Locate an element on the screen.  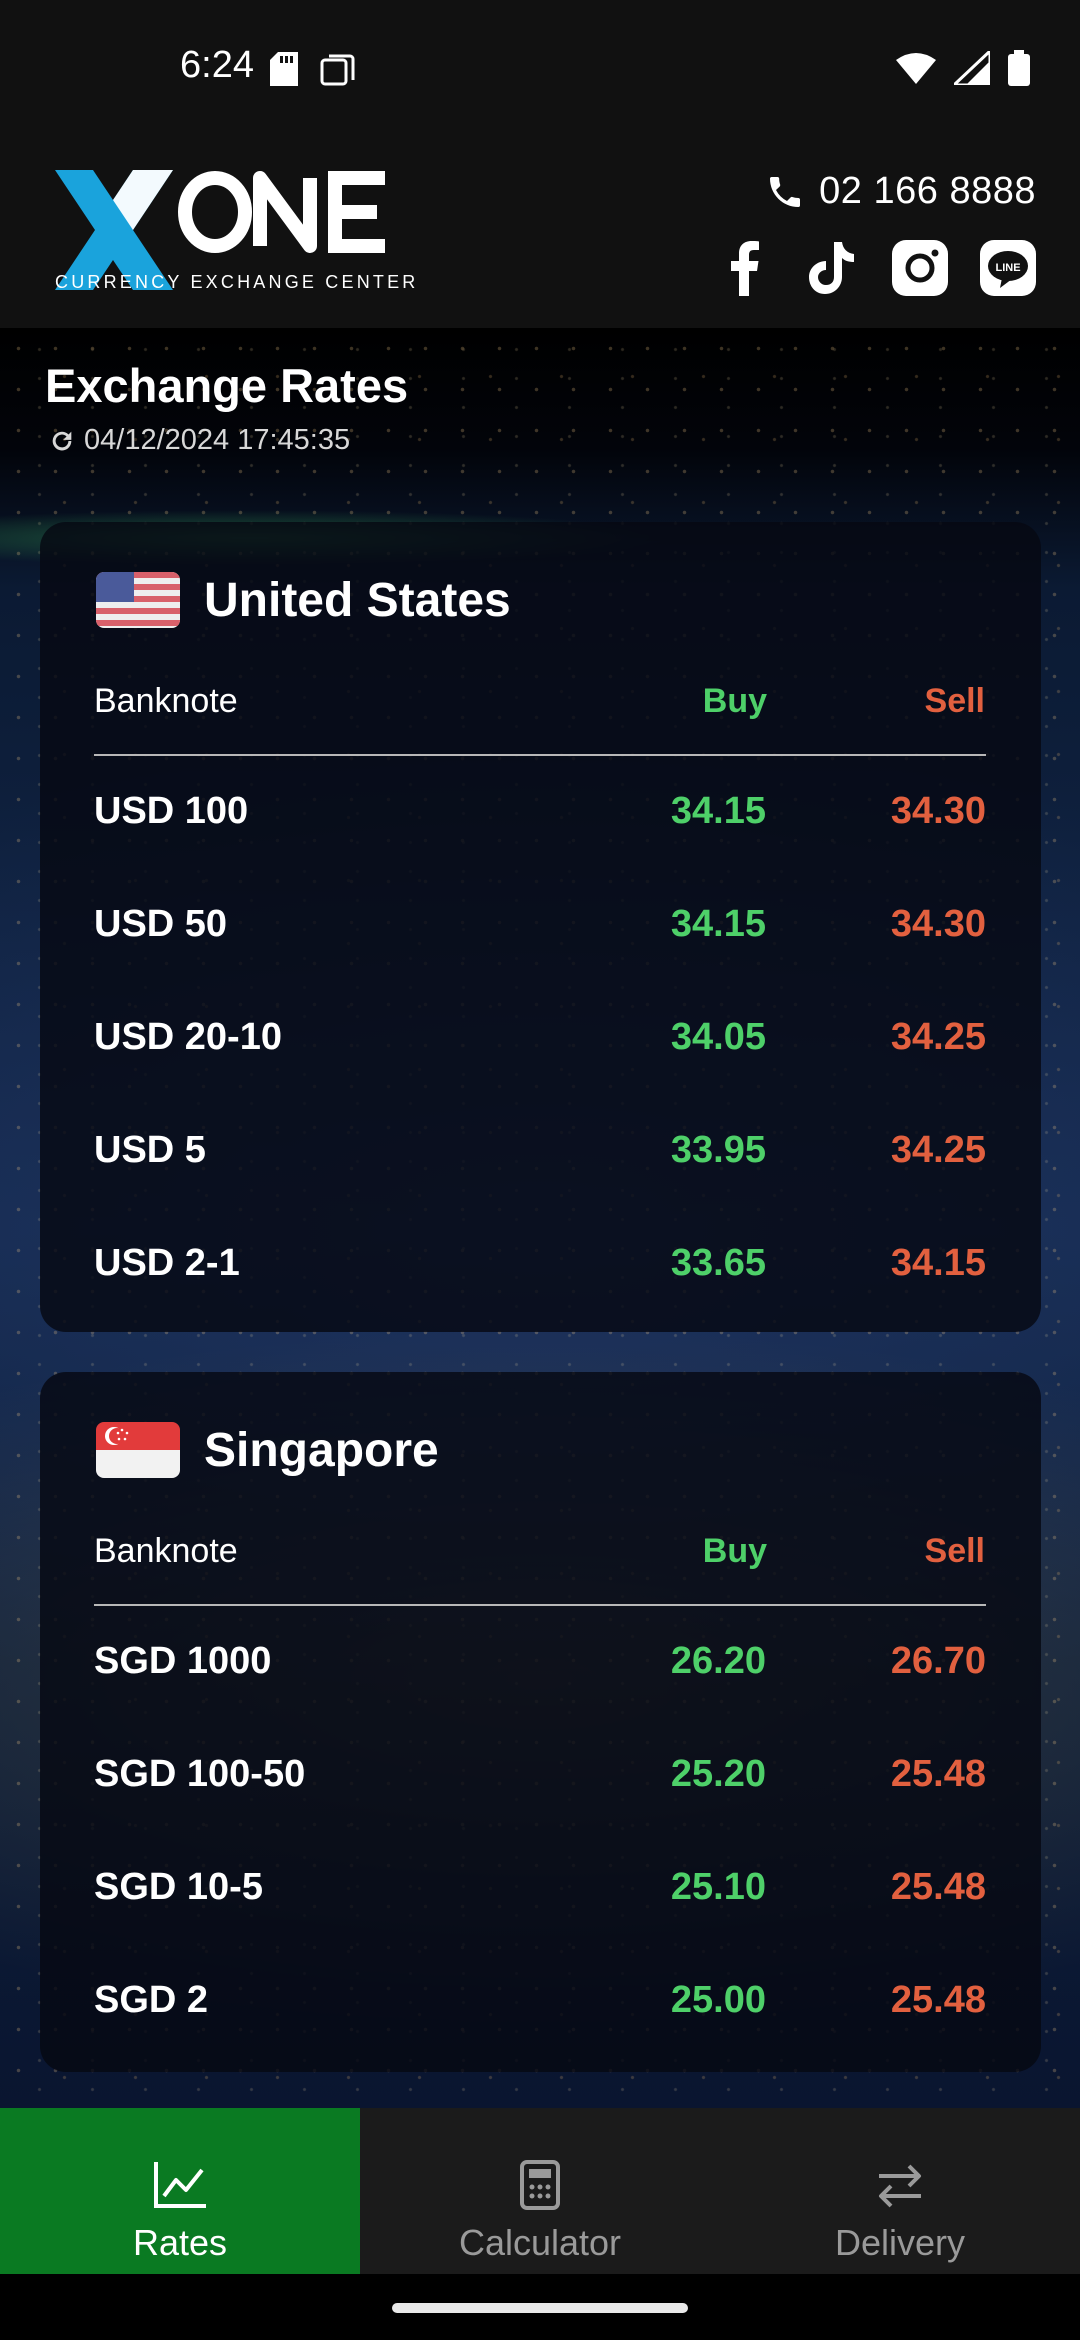
screenshot-icon is located at coordinates (337, 70).